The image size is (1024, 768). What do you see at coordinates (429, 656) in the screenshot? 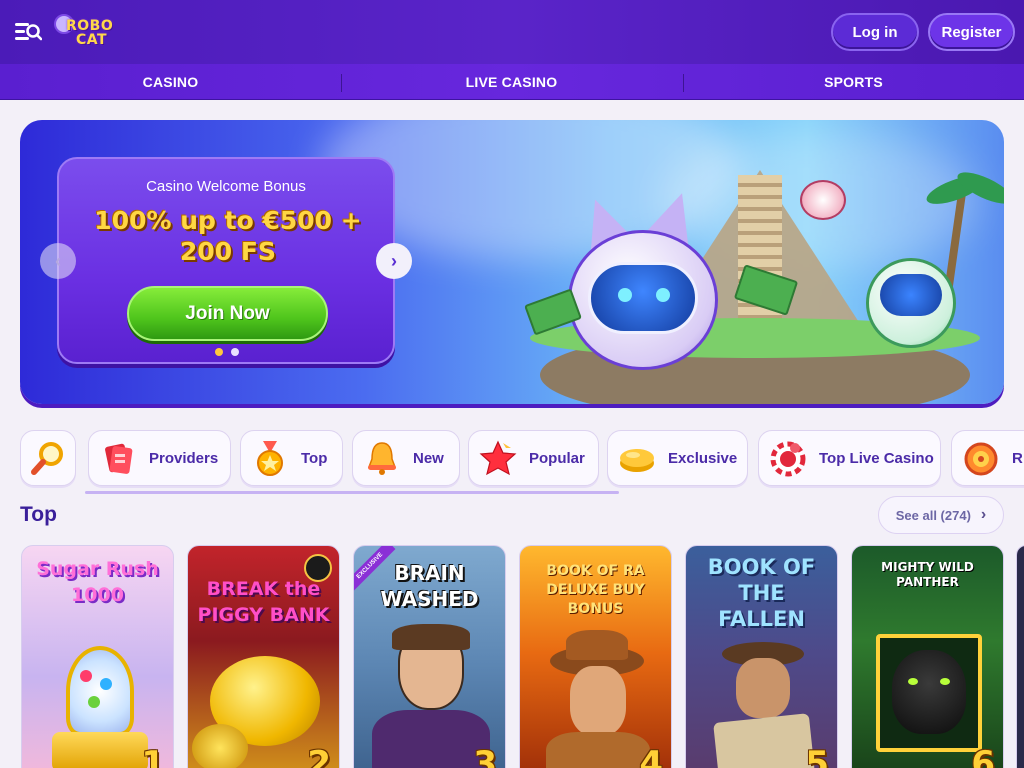
I see `game-tile-brain-washed: EXCLUSIVE BRAIN WASHED 3` at bounding box center [429, 656].